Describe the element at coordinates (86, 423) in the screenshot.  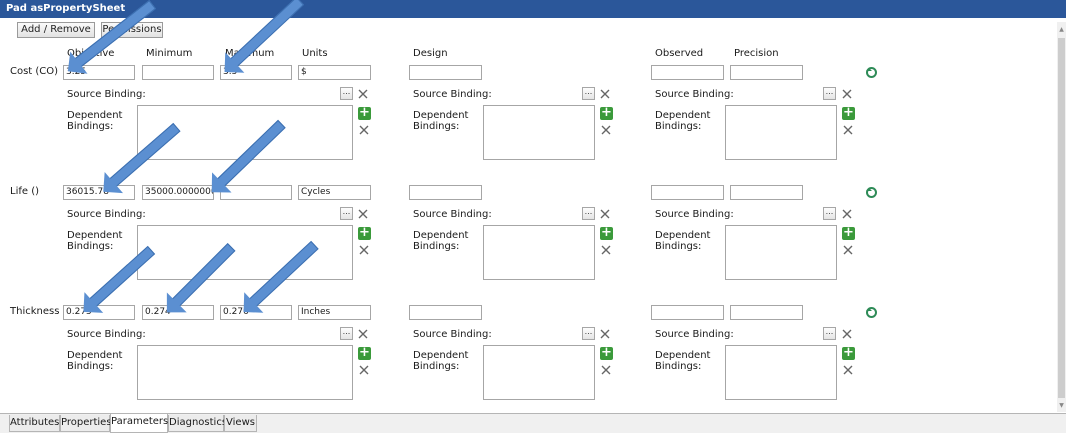
I see `tab-properties: Properties` at that location.